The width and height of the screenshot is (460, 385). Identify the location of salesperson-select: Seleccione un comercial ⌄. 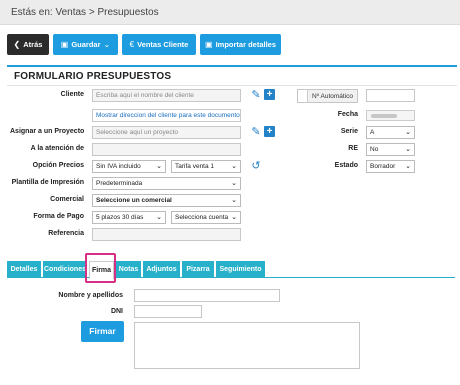
(166, 200).